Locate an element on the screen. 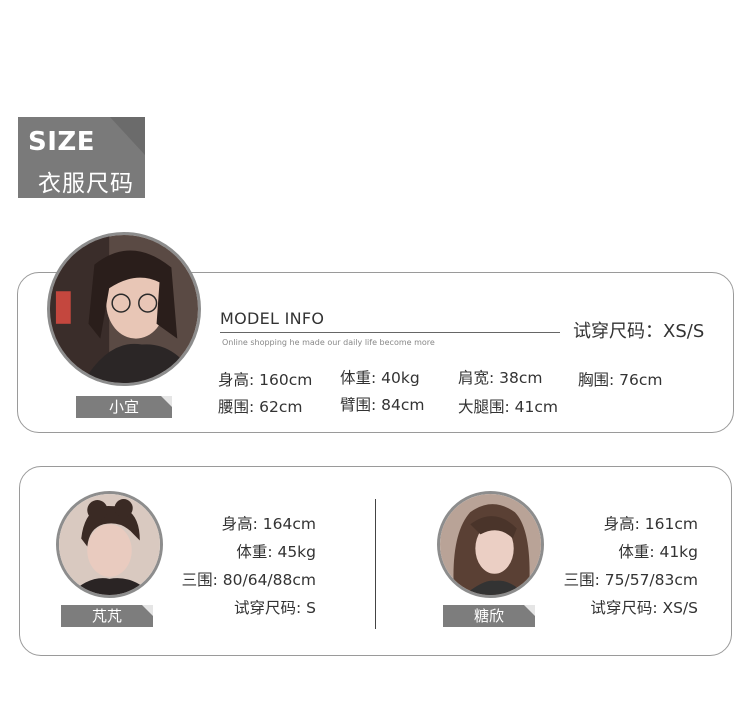  model-name-tag-xiaoyi: 小宜 is located at coordinates (124, 407).